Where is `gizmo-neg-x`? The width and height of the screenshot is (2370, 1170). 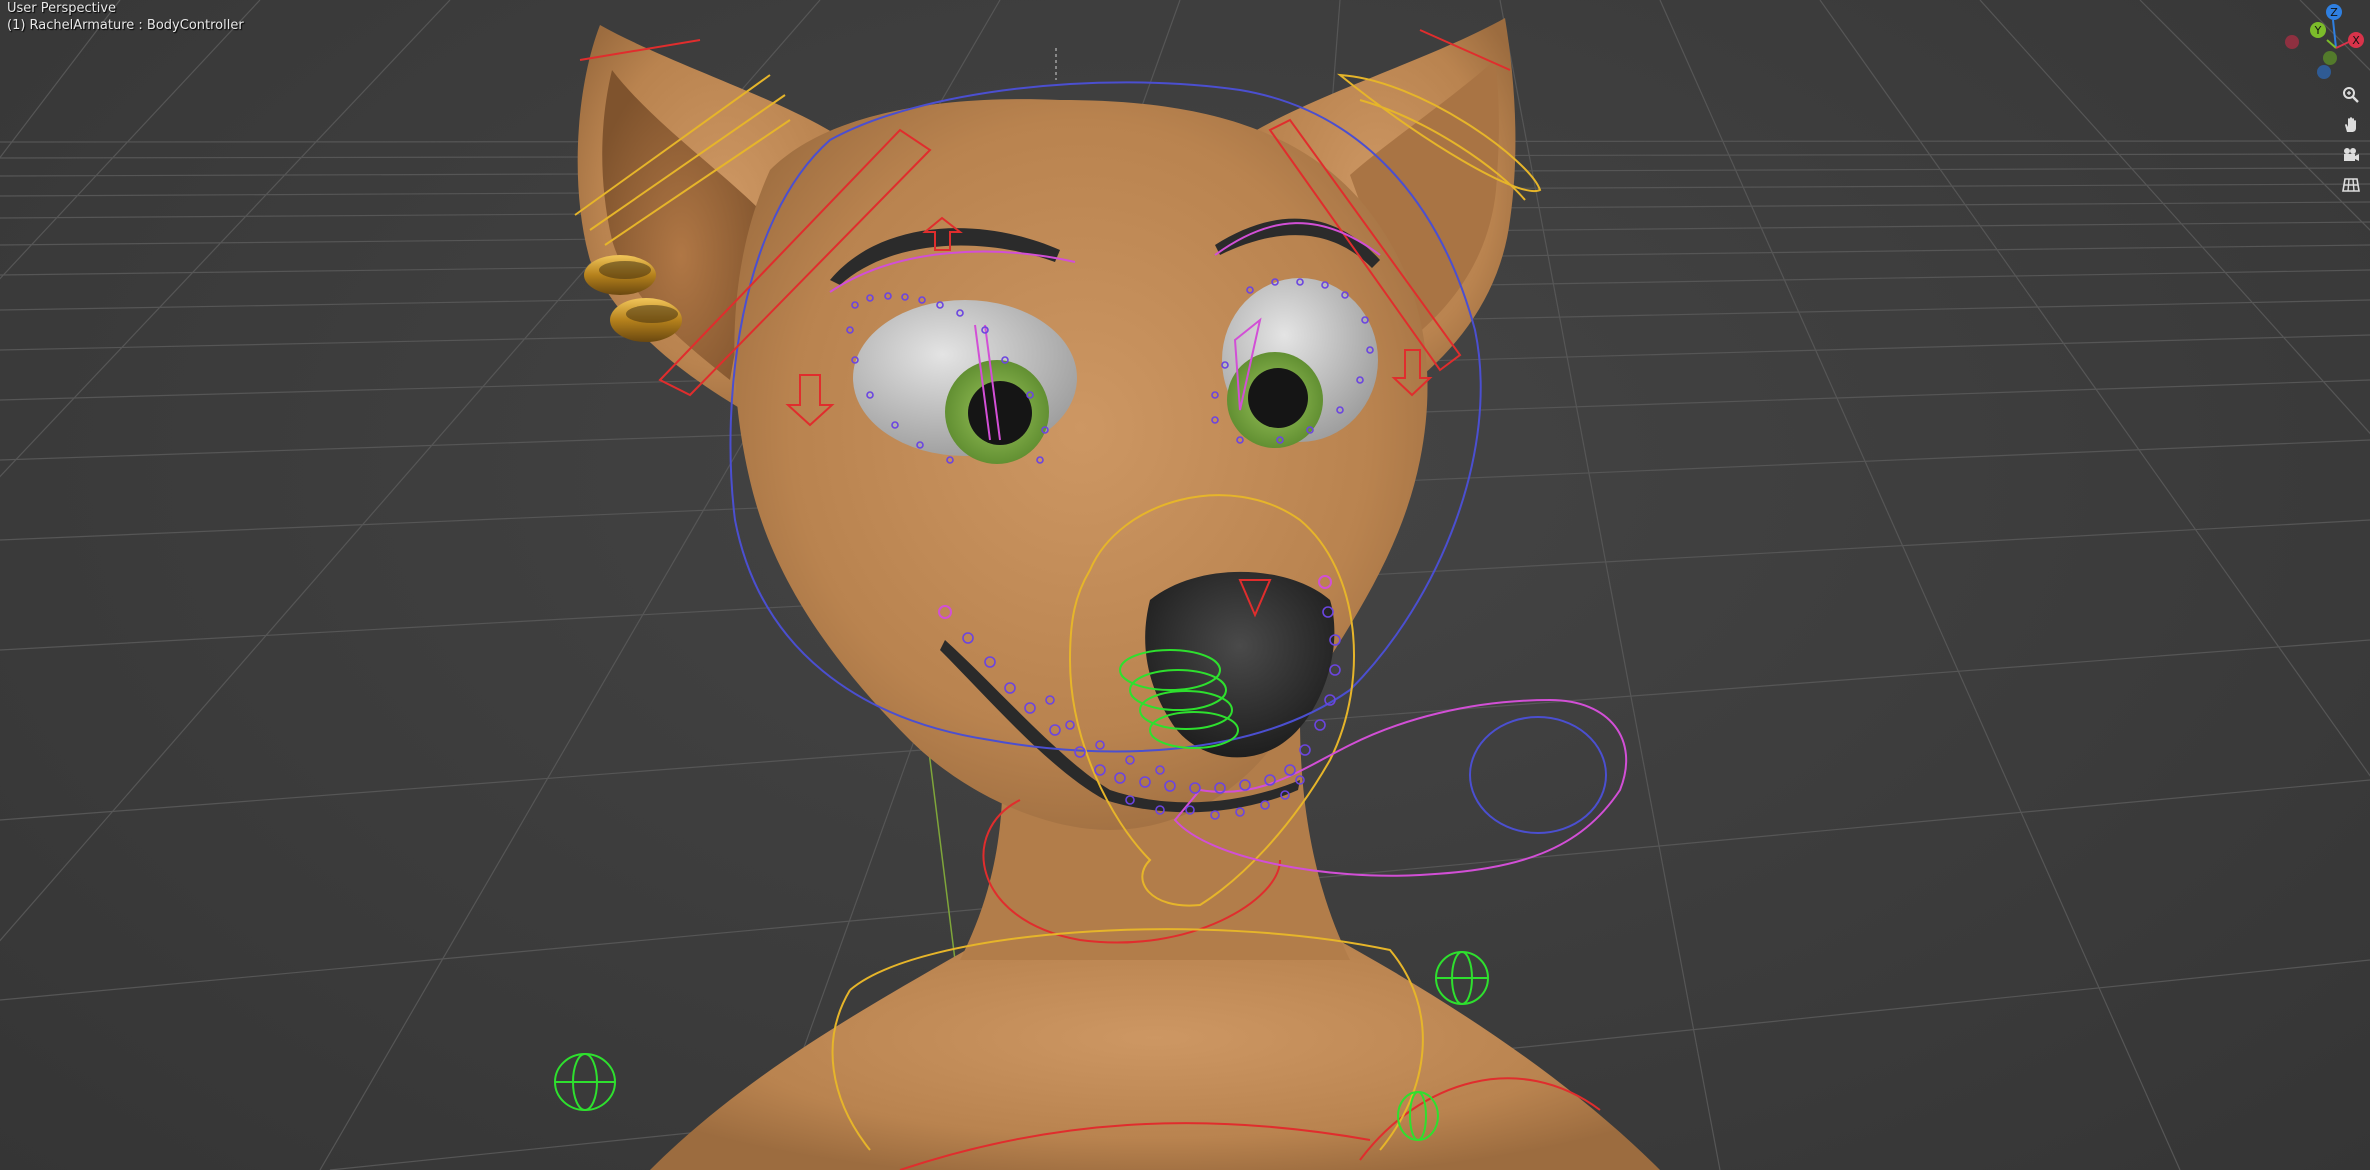 gizmo-neg-x is located at coordinates (2292, 42).